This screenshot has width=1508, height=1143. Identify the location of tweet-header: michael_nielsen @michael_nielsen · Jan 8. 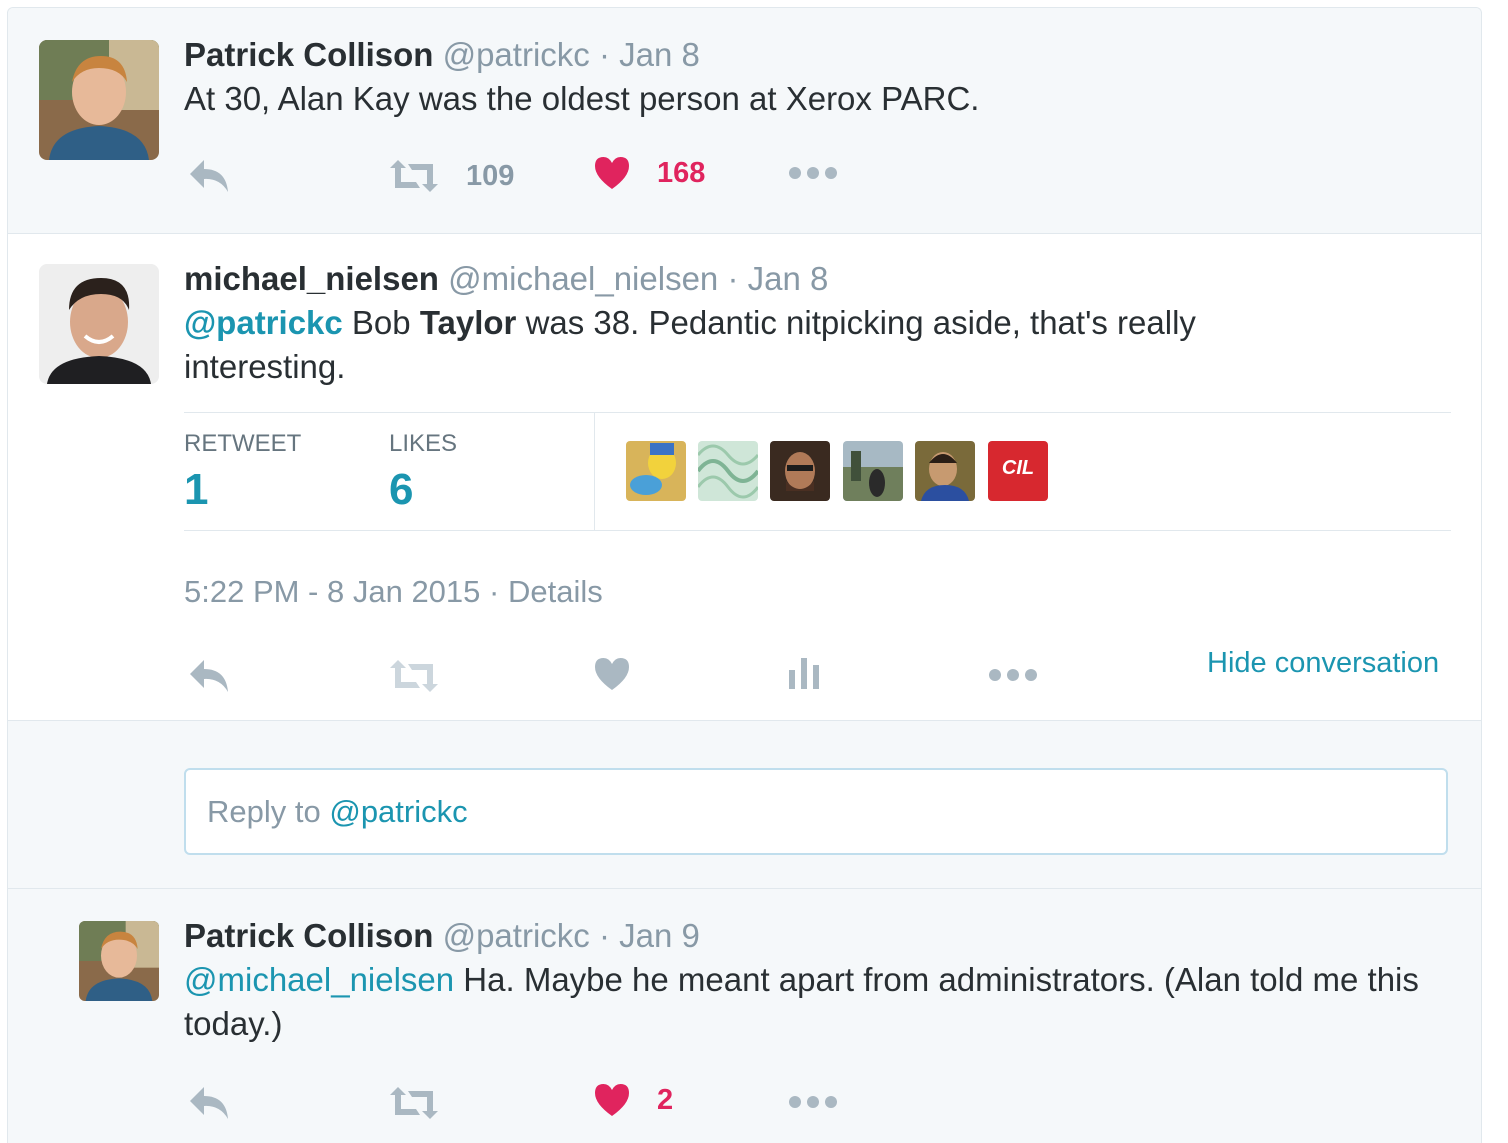
(506, 279).